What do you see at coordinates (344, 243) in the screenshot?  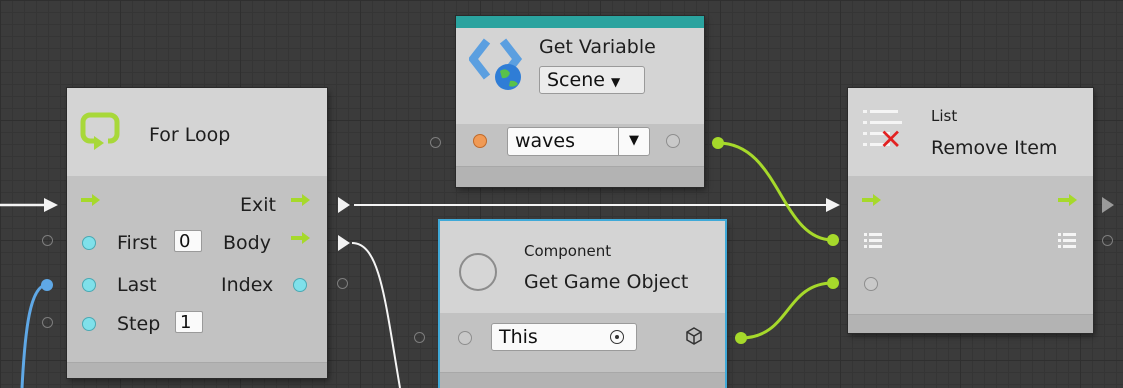 I see `body-flow-port` at bounding box center [344, 243].